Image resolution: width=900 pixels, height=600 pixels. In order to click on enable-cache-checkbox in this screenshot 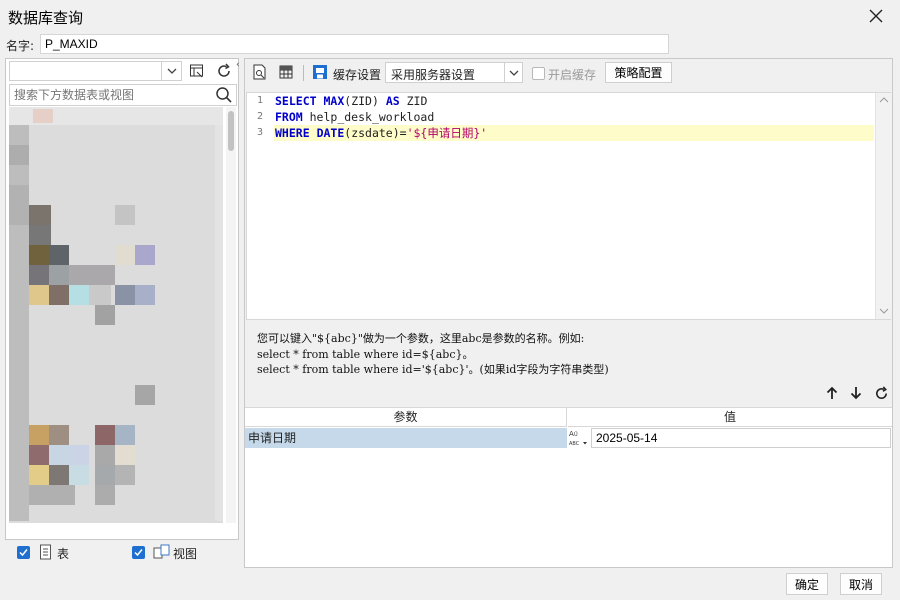, I will do `click(538, 73)`.